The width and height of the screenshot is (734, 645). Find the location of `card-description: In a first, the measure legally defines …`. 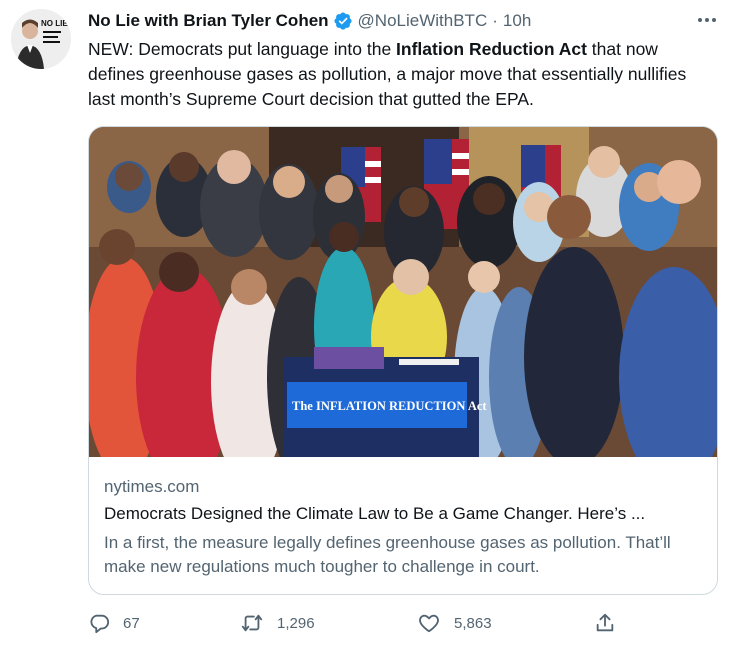

card-description: In a first, the measure legally defines … is located at coordinates (387, 554).